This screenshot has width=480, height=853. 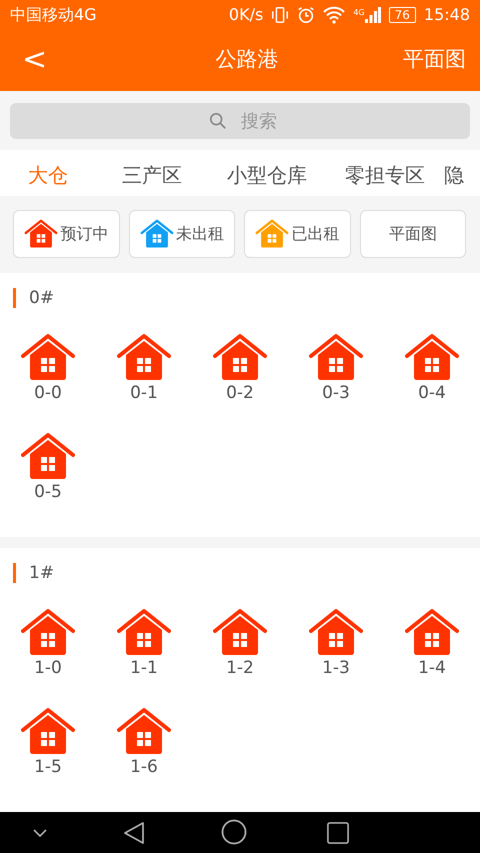 I want to click on unit-tile: 0-0, so click(x=48, y=374).